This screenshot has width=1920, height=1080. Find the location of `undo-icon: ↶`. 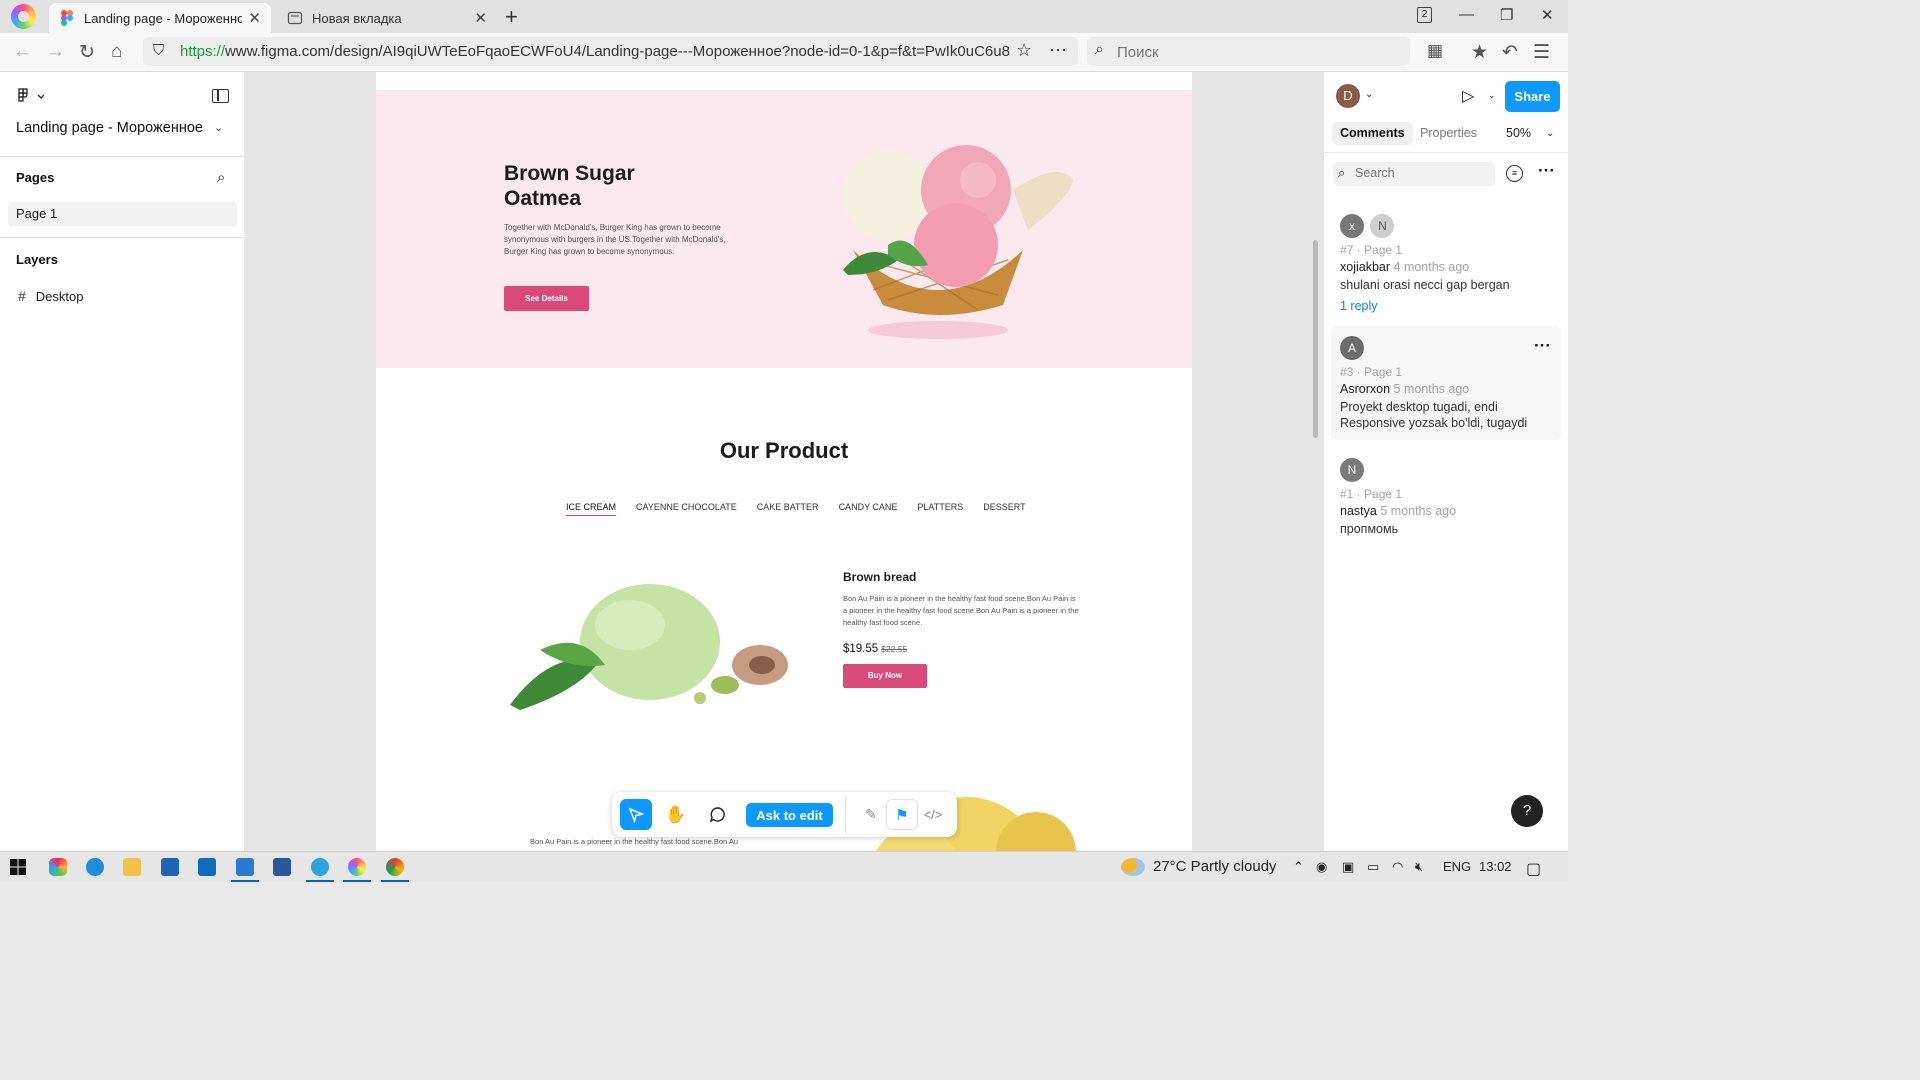

undo-icon: ↶ is located at coordinates (1510, 52).